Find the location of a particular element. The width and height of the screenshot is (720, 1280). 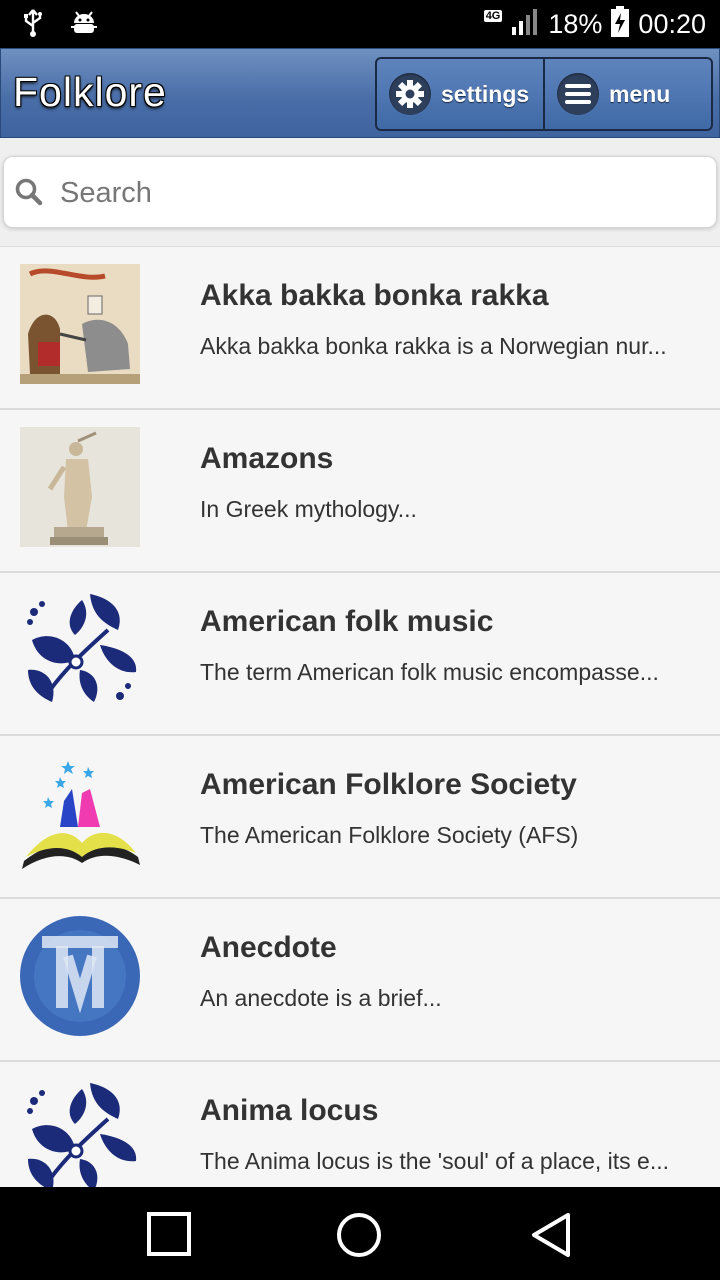

gear-icon is located at coordinates (410, 94).